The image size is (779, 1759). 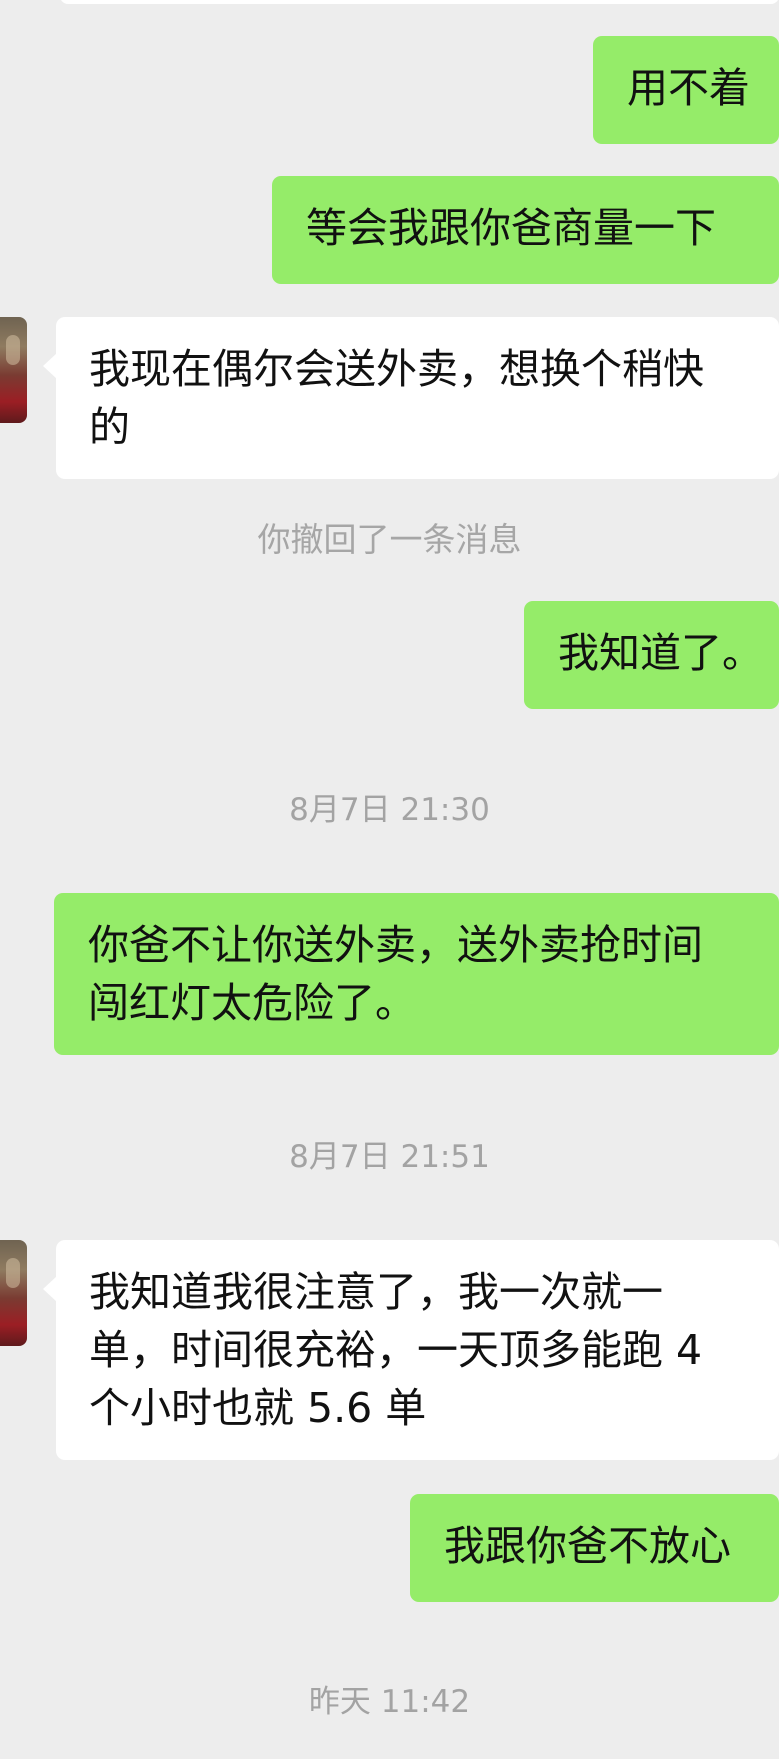 What do you see at coordinates (389, 539) in the screenshot?
I see `recall-notice: 你撤回了一条消息` at bounding box center [389, 539].